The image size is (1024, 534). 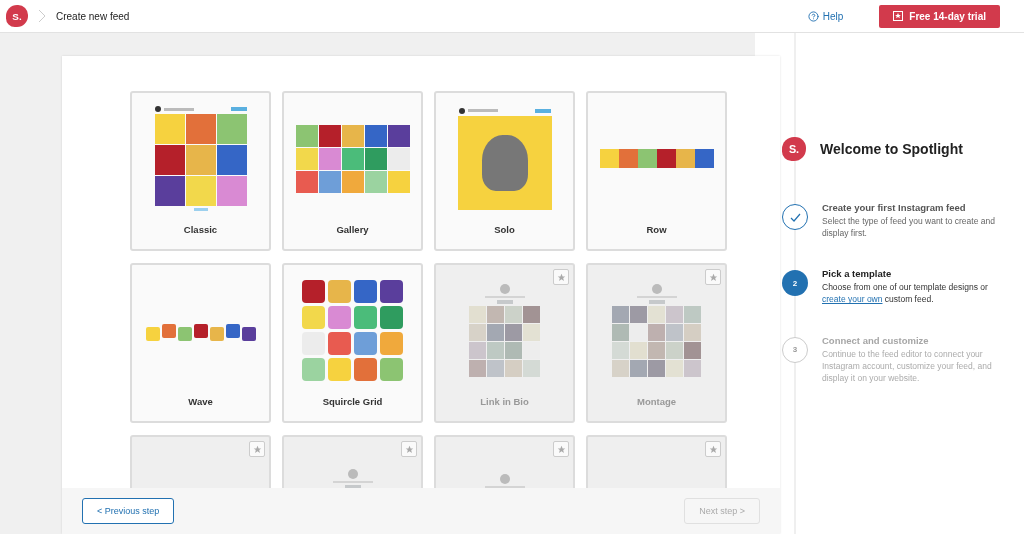 What do you see at coordinates (504, 171) in the screenshot?
I see `template-card: Solo` at bounding box center [504, 171].